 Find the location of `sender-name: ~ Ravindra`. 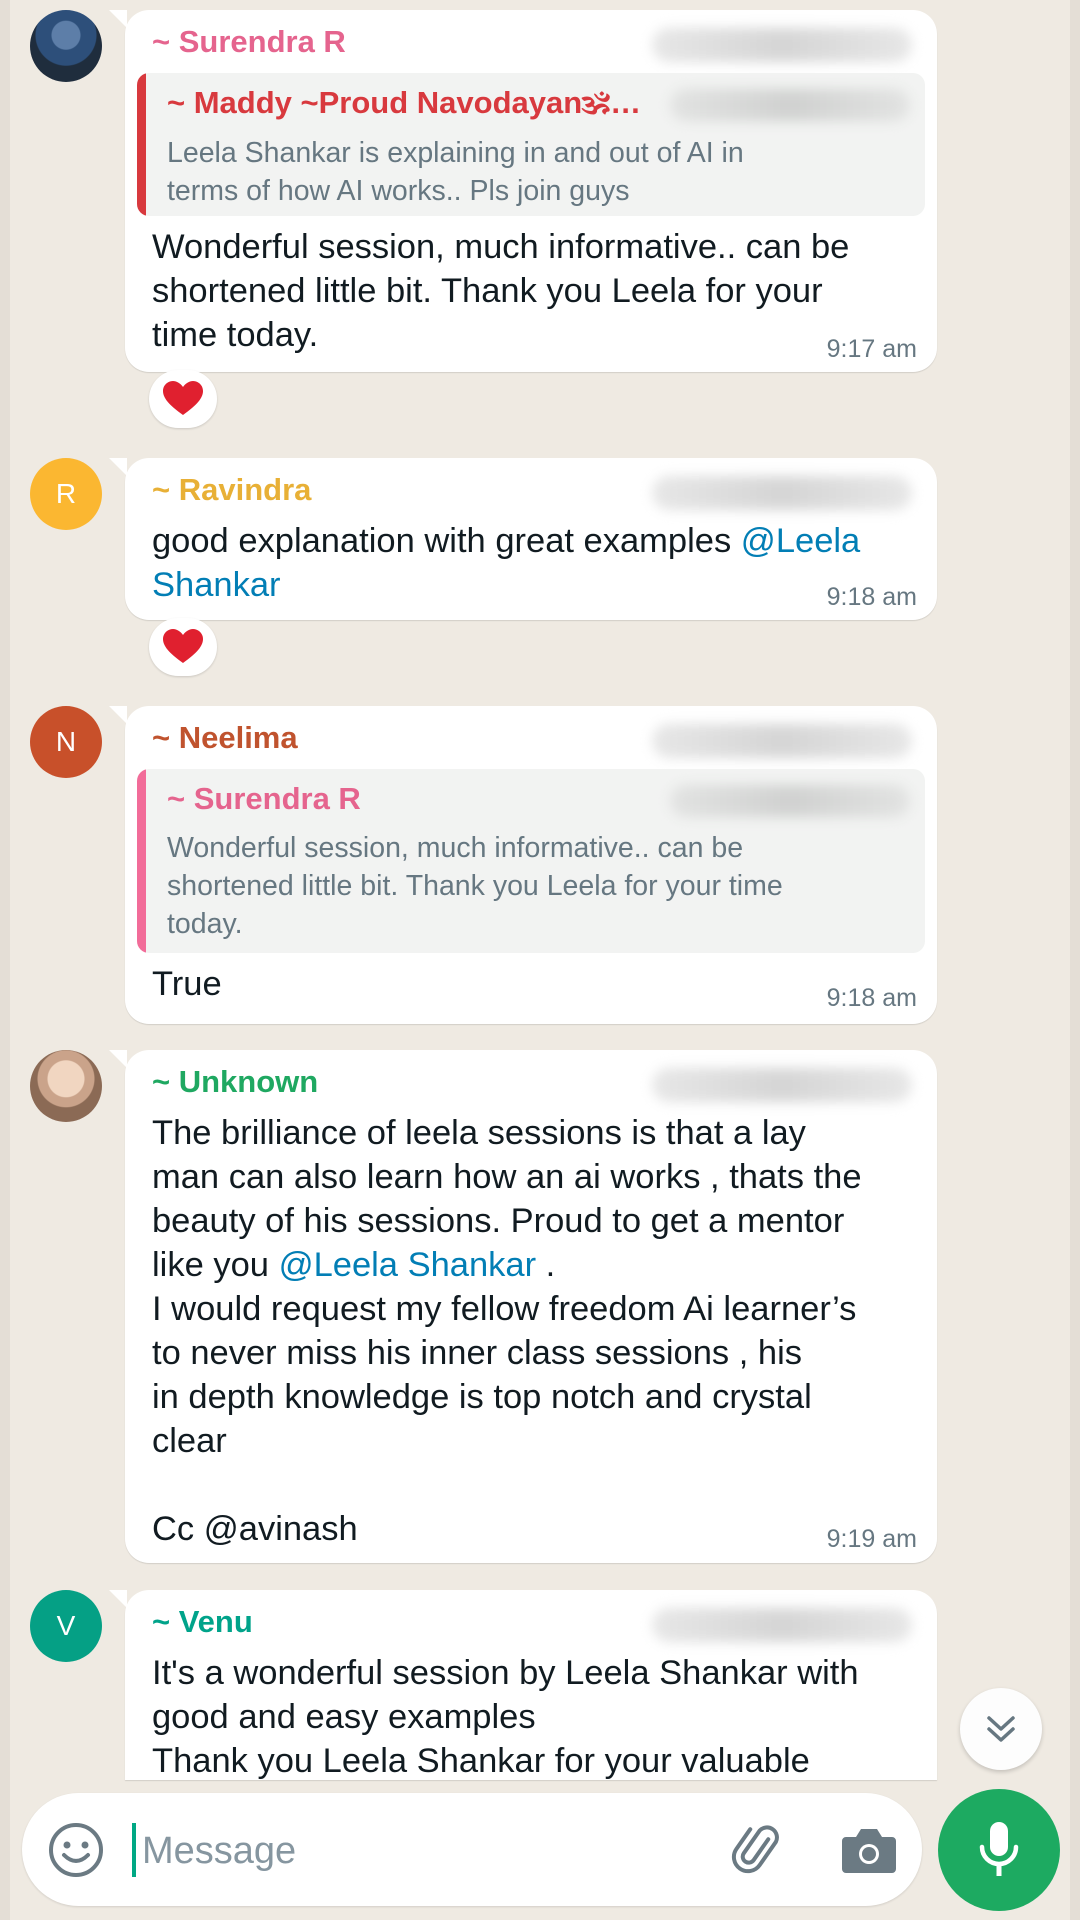

sender-name: ~ Ravindra is located at coordinates (231, 490).